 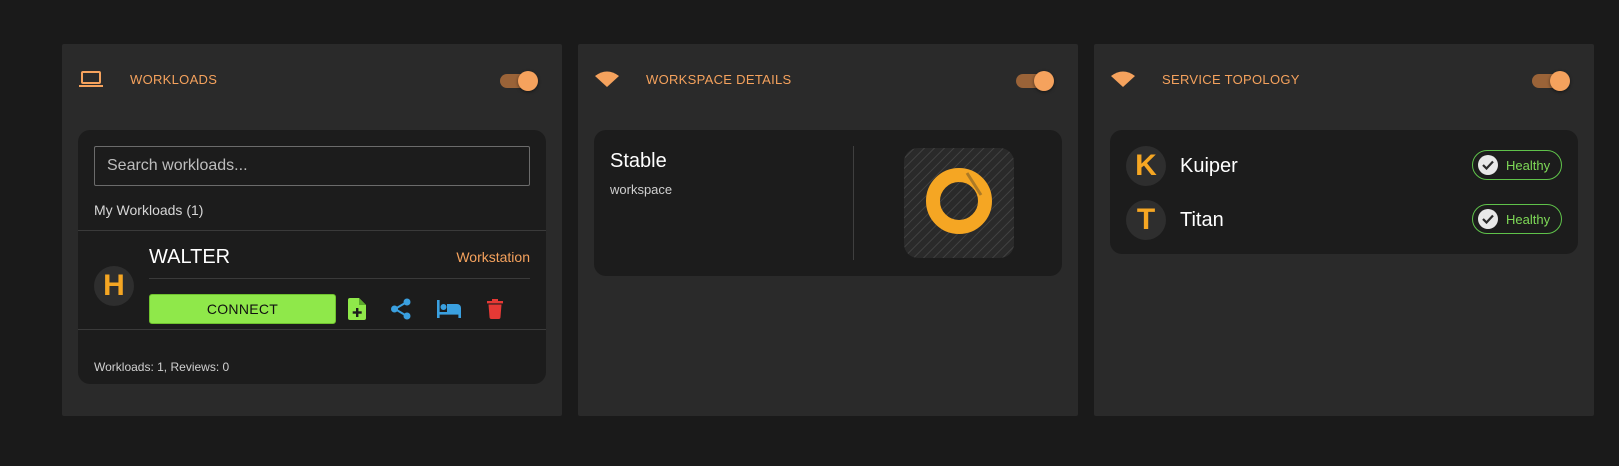 I want to click on workload-name: WALTER, so click(x=190, y=257).